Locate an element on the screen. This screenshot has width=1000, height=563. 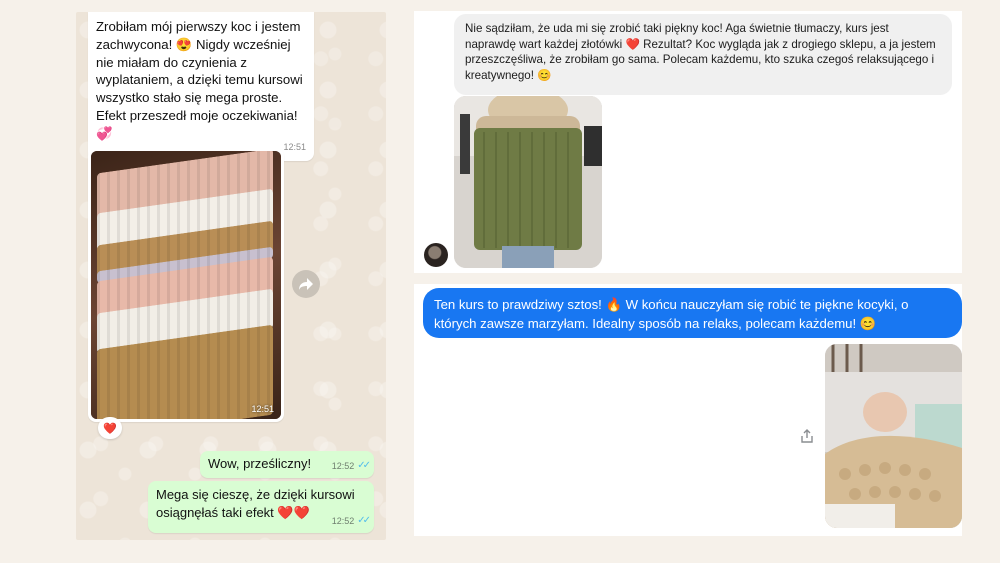
baby-under-blanket-image is located at coordinates (893, 436).